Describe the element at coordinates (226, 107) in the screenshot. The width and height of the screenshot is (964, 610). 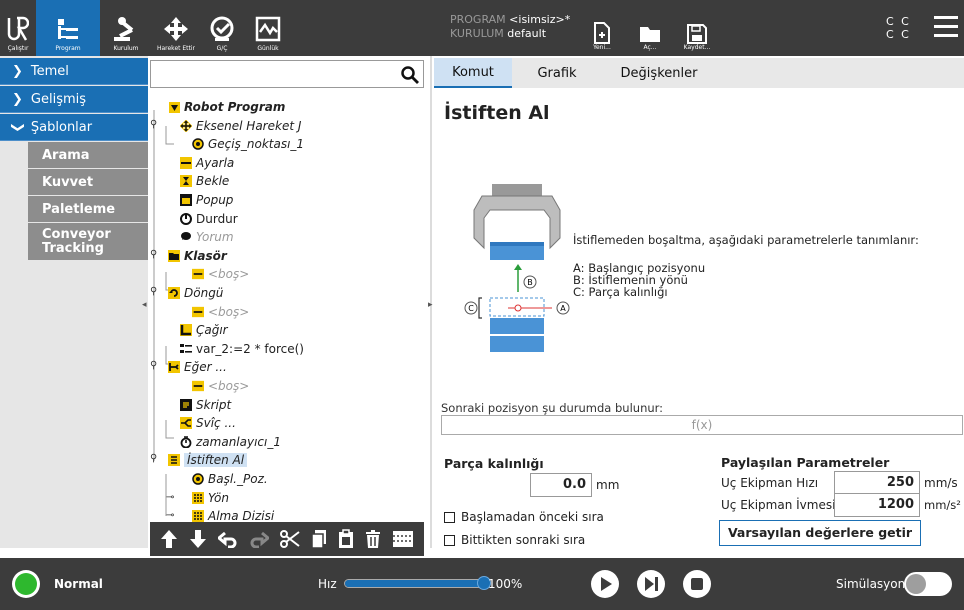
I see `tree-item: Robot Program` at that location.